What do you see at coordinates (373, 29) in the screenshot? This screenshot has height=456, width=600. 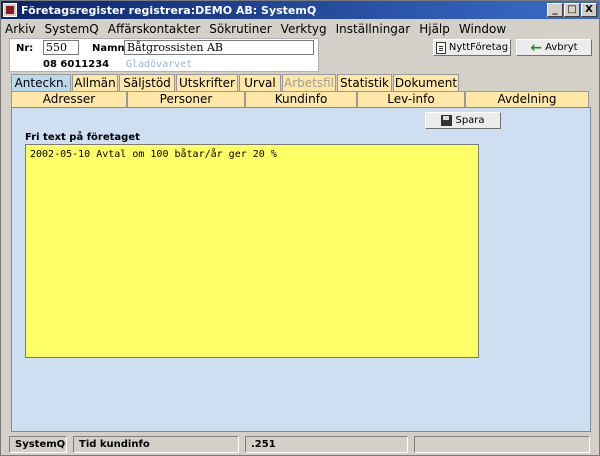 I see `menu-installningar: Inställningar` at bounding box center [373, 29].